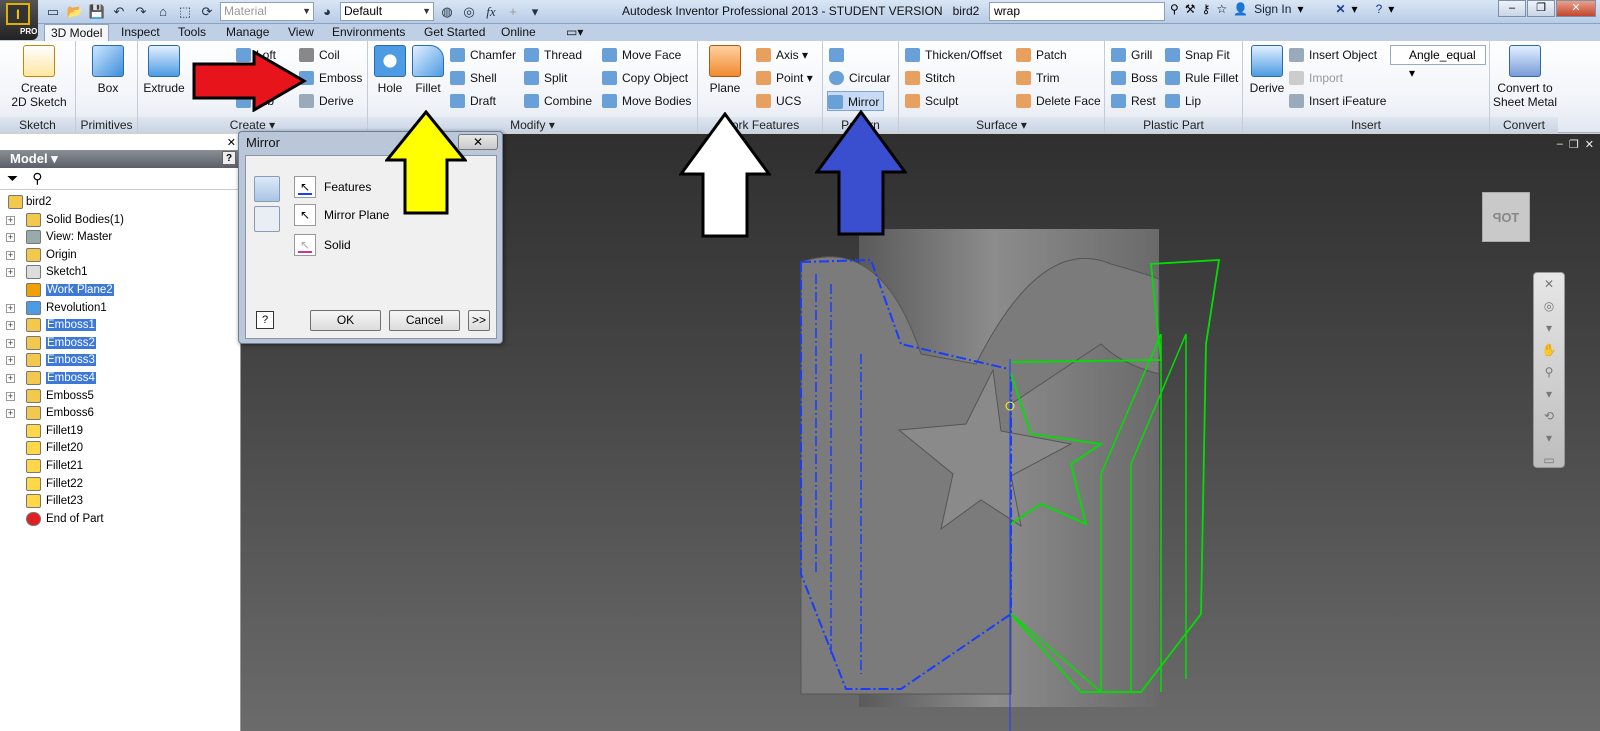 The image size is (1600, 731). What do you see at coordinates (120, 432) in the screenshot?
I see `tree-item: Fillet19` at bounding box center [120, 432].